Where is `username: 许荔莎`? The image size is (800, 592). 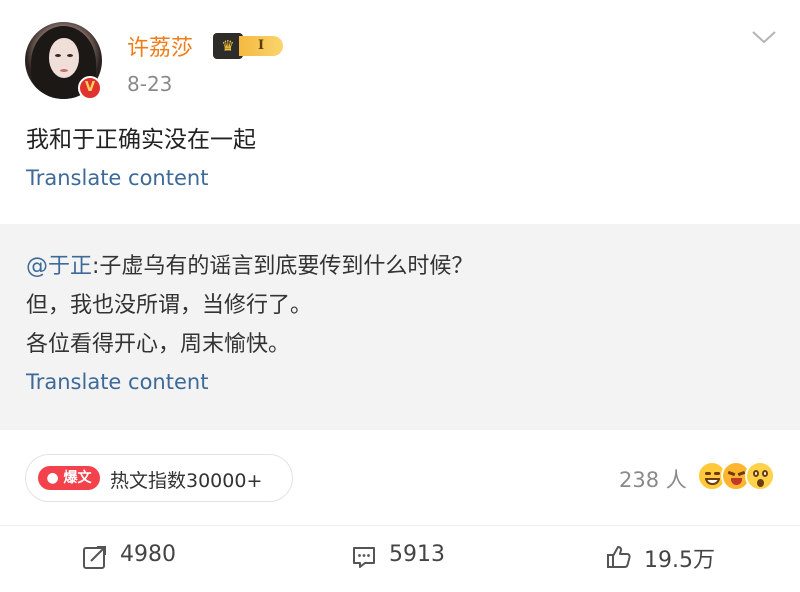
username: 许荔莎 is located at coordinates (160, 46).